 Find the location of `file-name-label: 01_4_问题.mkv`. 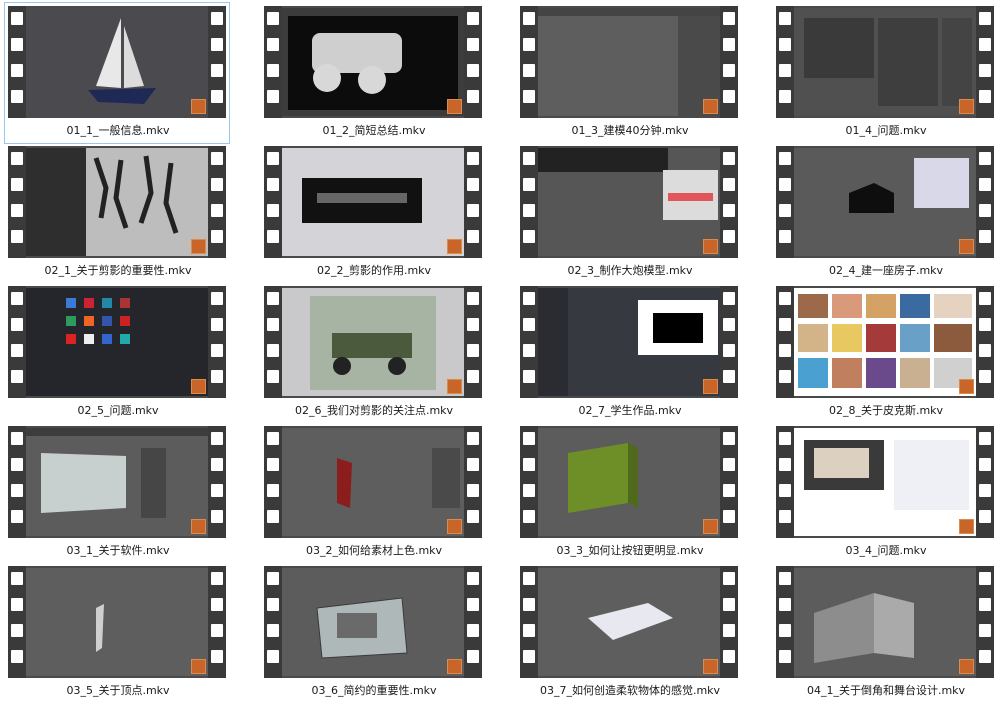

file-name-label: 01_4_问题.mkv is located at coordinates (886, 130).